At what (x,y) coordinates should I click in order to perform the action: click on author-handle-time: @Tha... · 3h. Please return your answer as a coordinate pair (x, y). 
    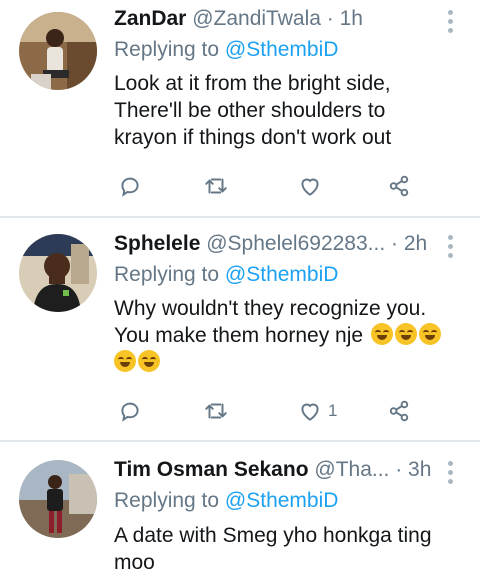
    Looking at the image, I should click on (372, 469).